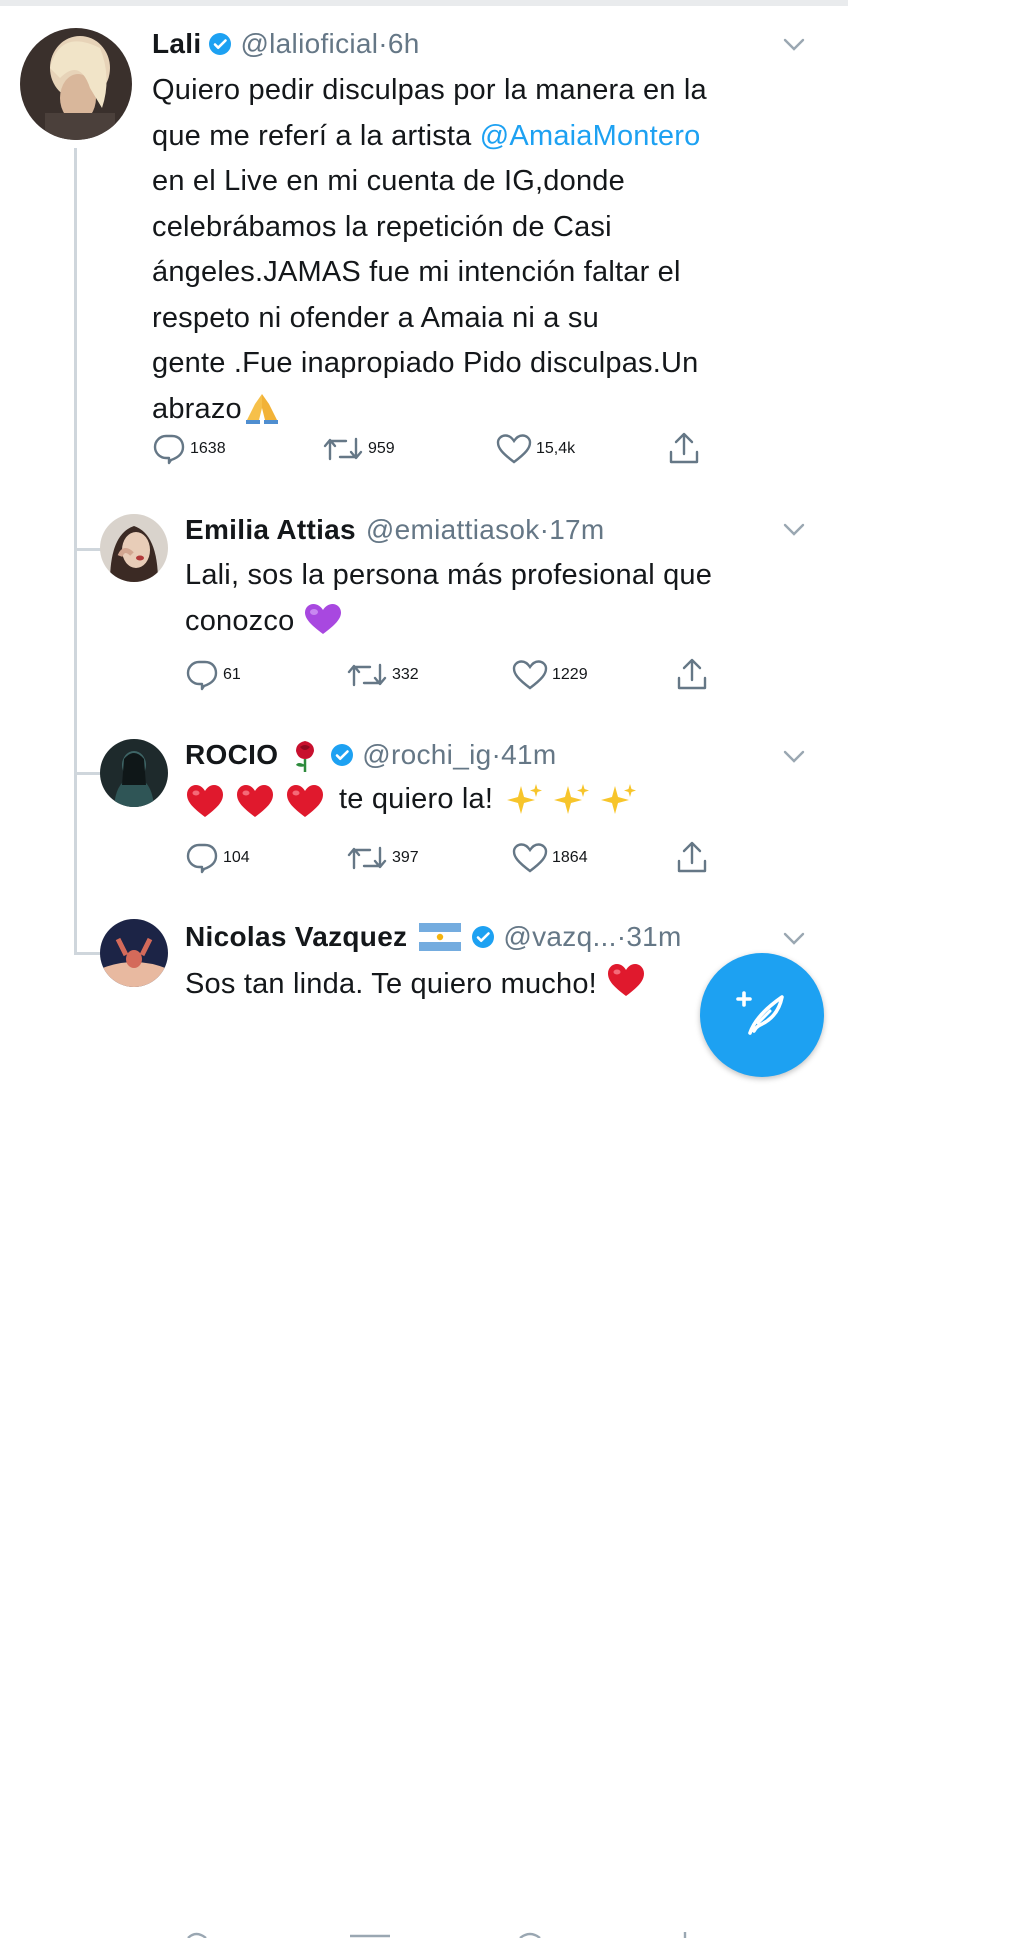 The image size is (1024, 1943). What do you see at coordinates (653, 937) in the screenshot?
I see `timestamp: 31m` at bounding box center [653, 937].